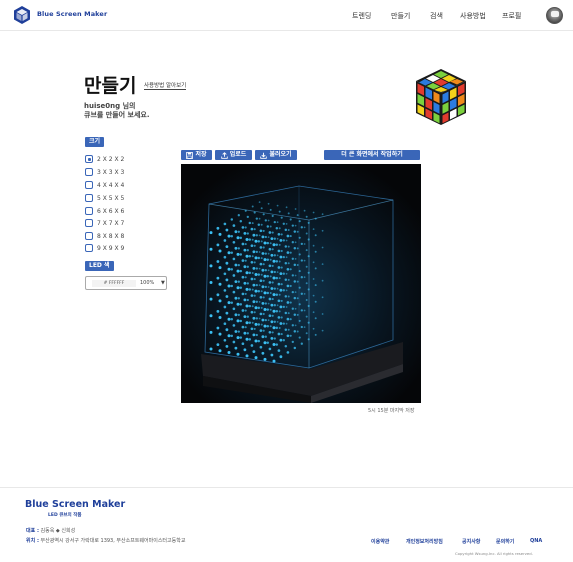 The image size is (573, 562). Describe the element at coordinates (111, 211) in the screenshot. I see `size-option-label: 6 X 6 X 6` at that location.